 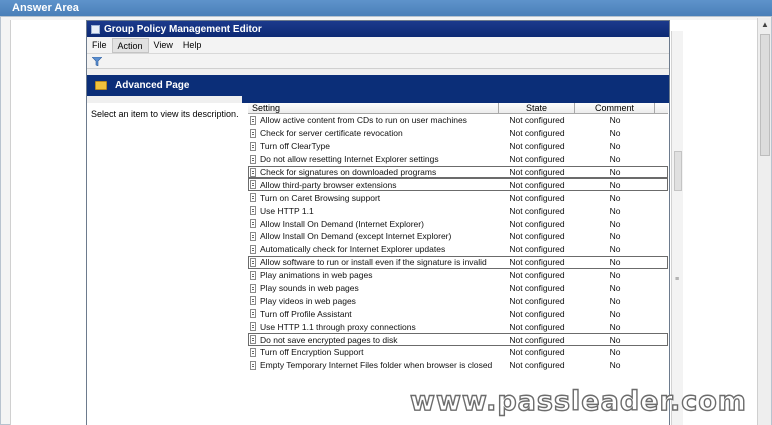 What do you see at coordinates (287, 210) in the screenshot?
I see `setting-name: Use HTTP 1.1` at bounding box center [287, 210].